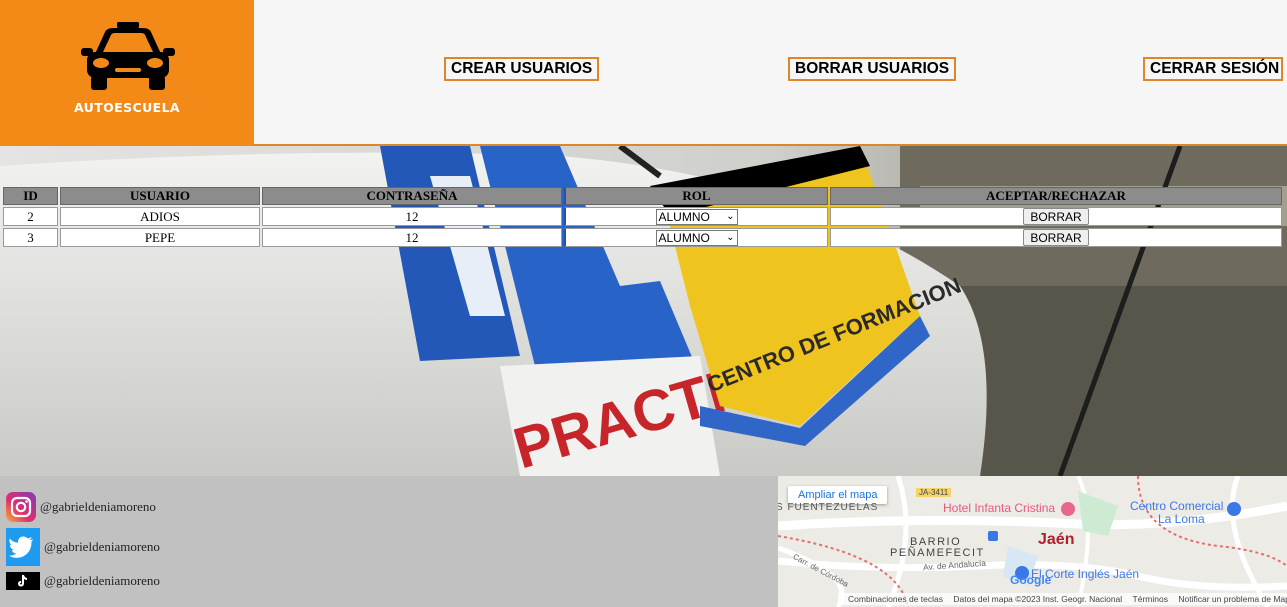 Image resolution: width=1287 pixels, height=607 pixels. What do you see at coordinates (160, 196) in the screenshot?
I see `header-usuario: USUARIO` at bounding box center [160, 196].